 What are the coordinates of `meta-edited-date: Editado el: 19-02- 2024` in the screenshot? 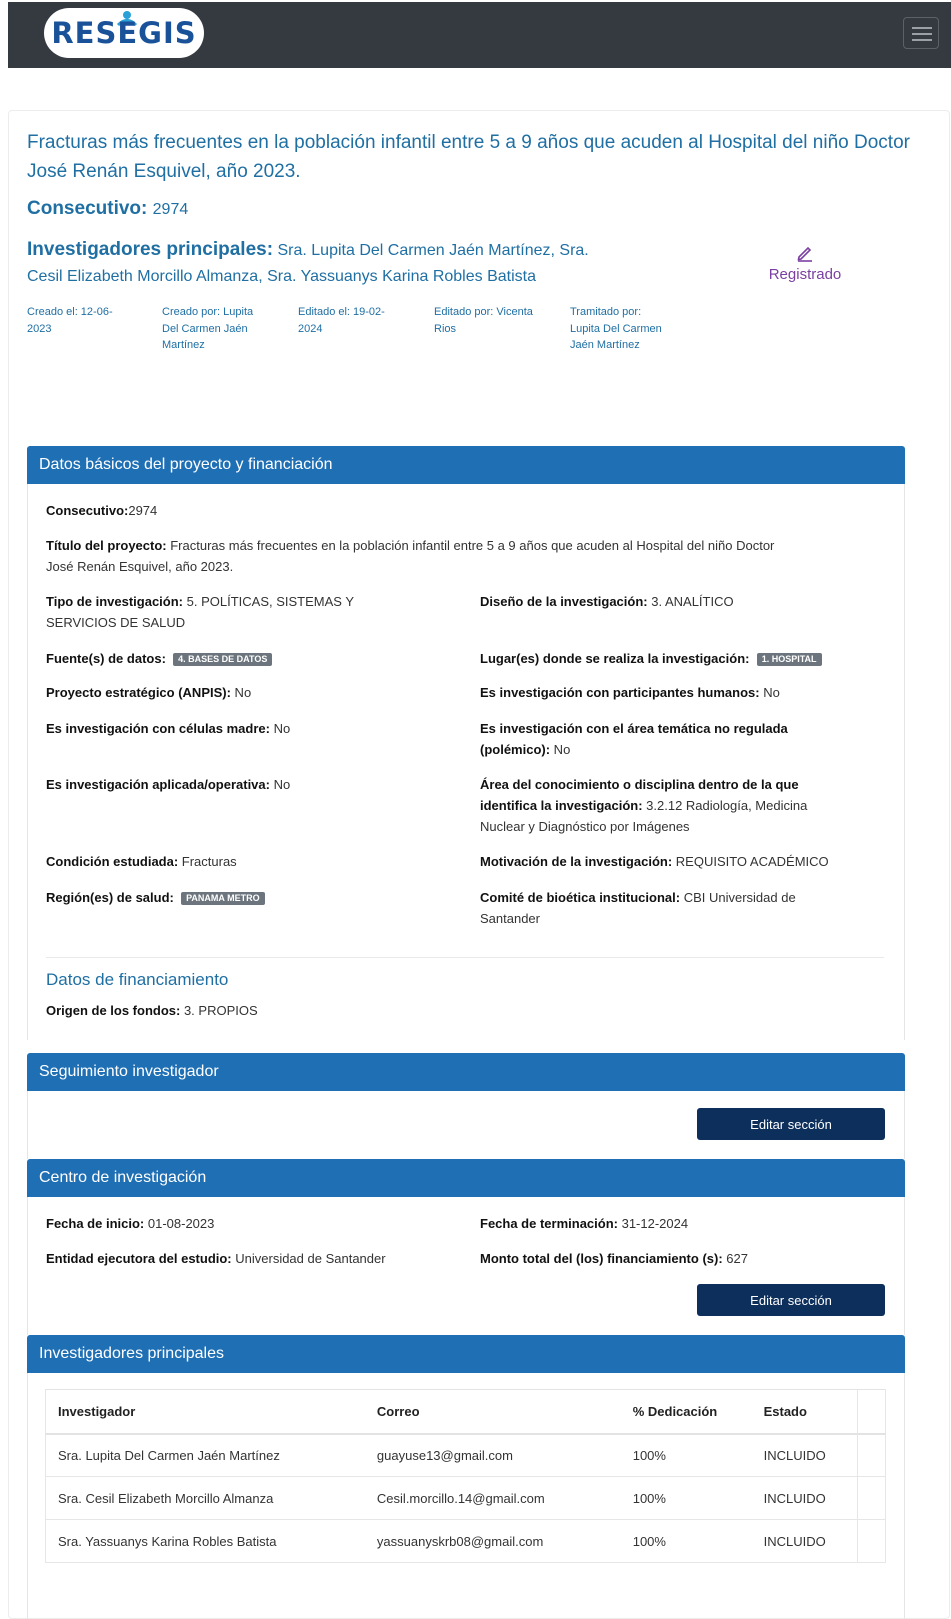 It's located at (341, 320).